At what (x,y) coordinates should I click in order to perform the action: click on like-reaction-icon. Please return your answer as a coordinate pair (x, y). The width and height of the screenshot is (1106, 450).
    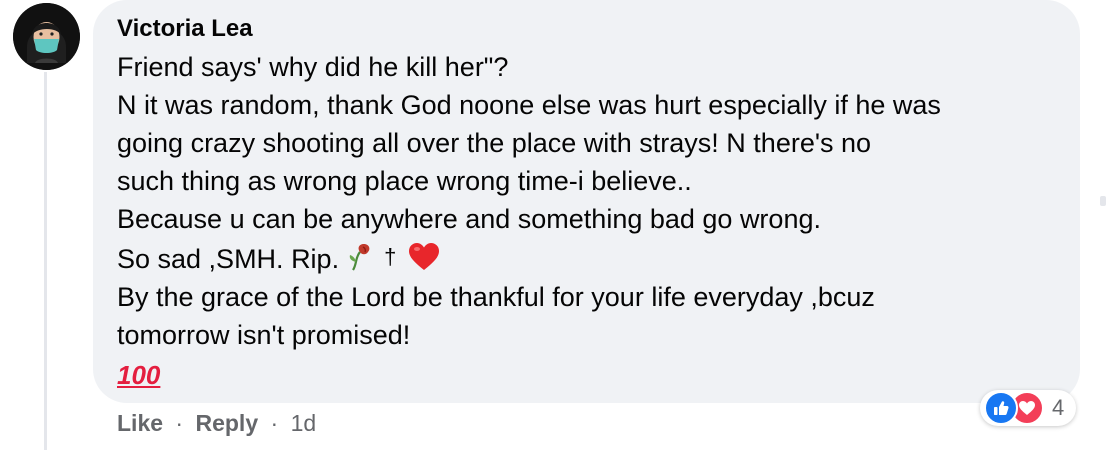
    Looking at the image, I should click on (1001, 408).